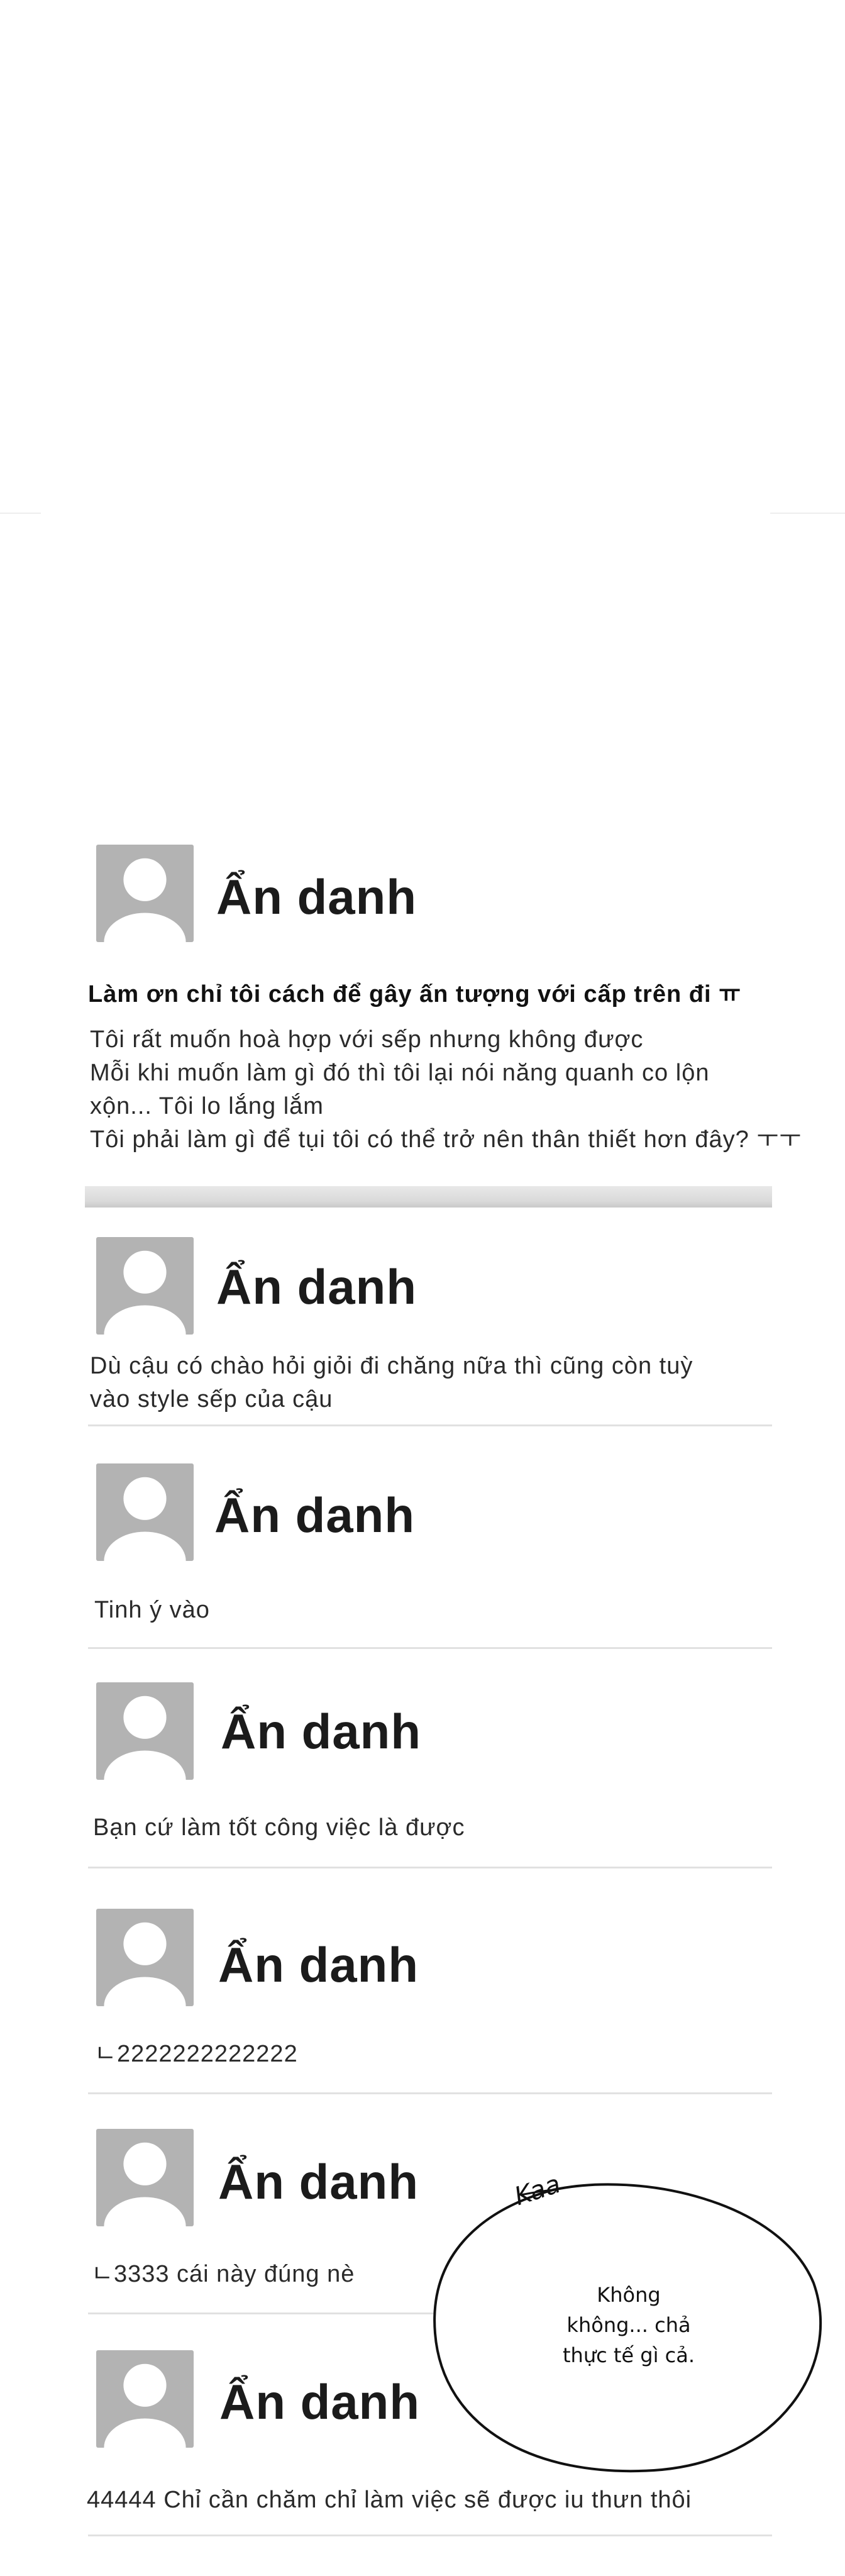 The image size is (845, 2576). I want to click on post-comments-separator, so click(428, 1197).